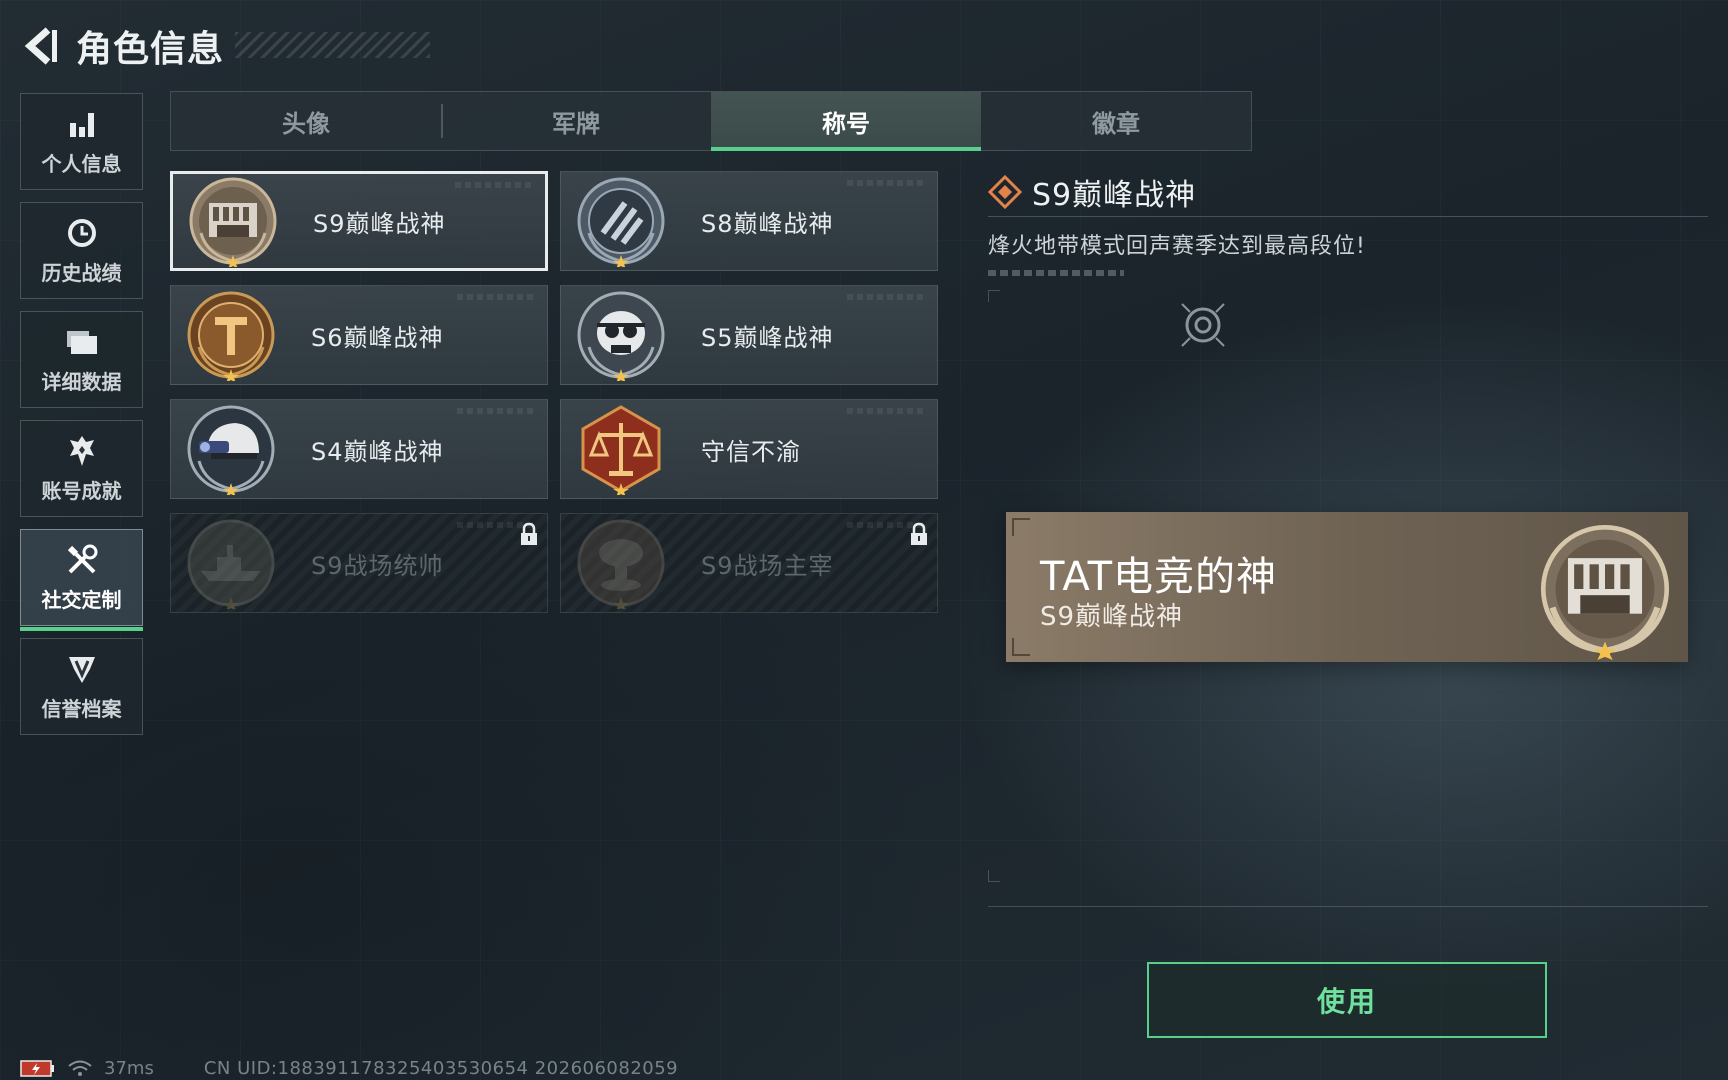  I want to click on title-card-s5-peak: S5巅峰战神, so click(749, 335).